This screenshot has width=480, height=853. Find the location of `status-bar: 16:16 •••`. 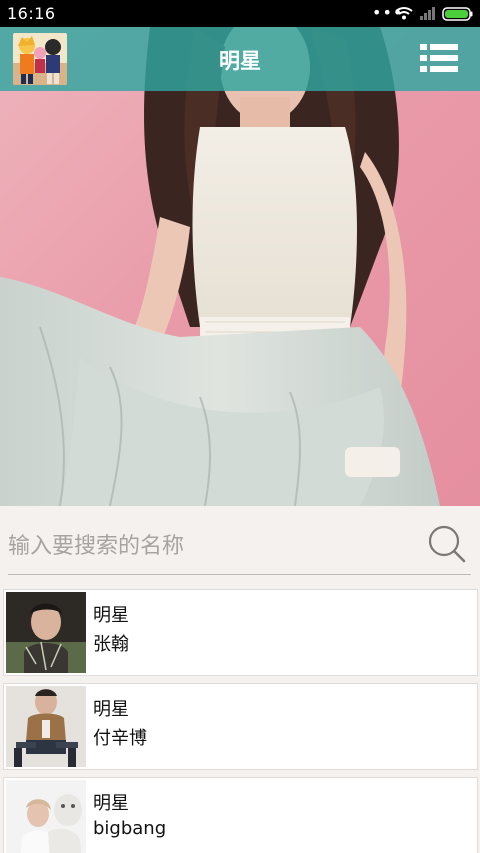

status-bar: 16:16 ••• is located at coordinates (240, 13).